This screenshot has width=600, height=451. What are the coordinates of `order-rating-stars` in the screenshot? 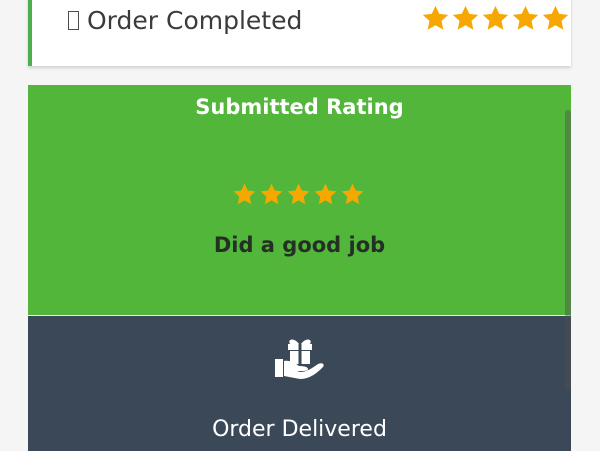 It's located at (495, 18).